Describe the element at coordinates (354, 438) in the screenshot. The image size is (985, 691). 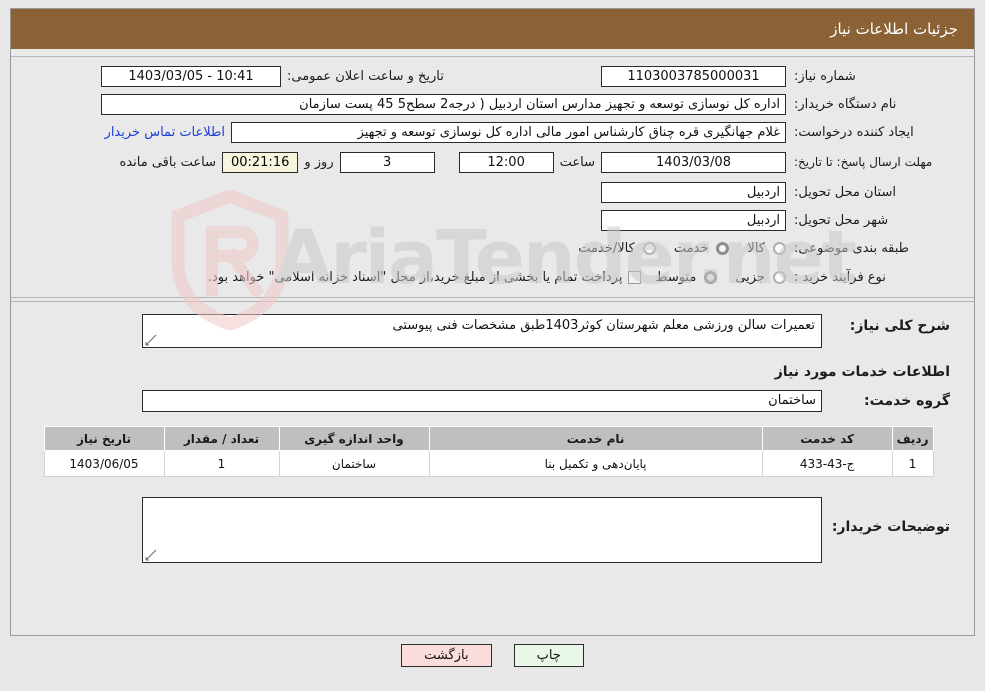
I see `col-unit: واحد اندازه گیری` at that location.